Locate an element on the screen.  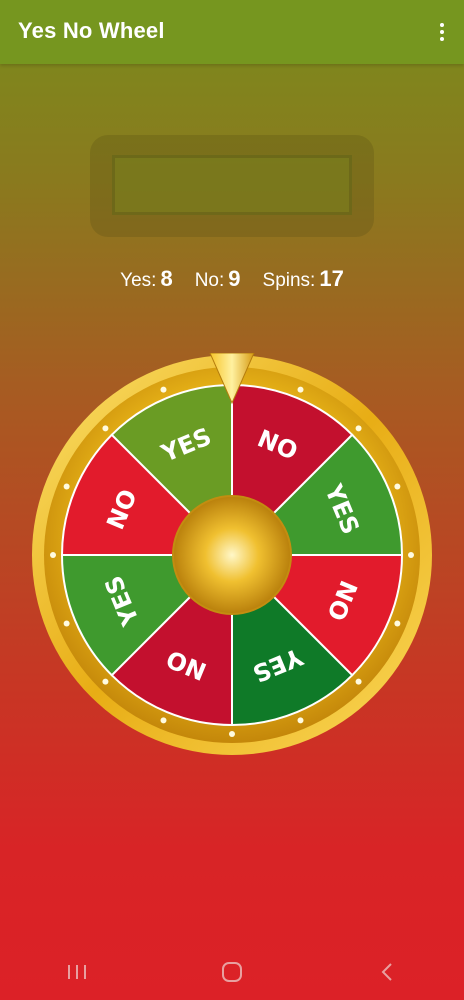
no-count: 9 is located at coordinates (234, 278).